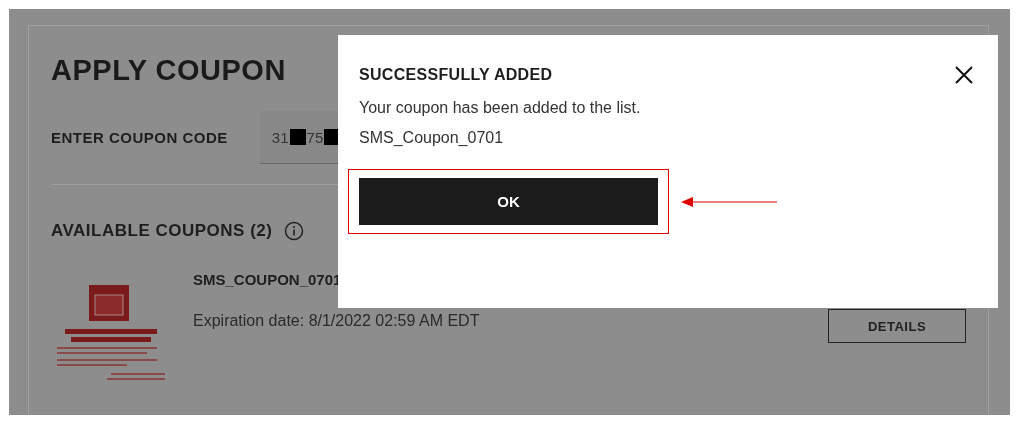  I want to click on ok-button: OK, so click(508, 201).